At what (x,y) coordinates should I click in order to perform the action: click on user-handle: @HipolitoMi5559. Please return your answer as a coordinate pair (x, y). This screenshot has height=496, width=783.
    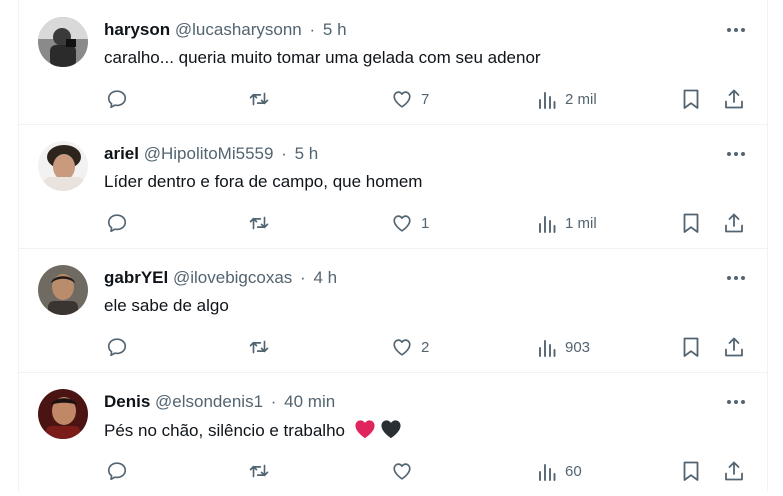
    Looking at the image, I should click on (209, 153).